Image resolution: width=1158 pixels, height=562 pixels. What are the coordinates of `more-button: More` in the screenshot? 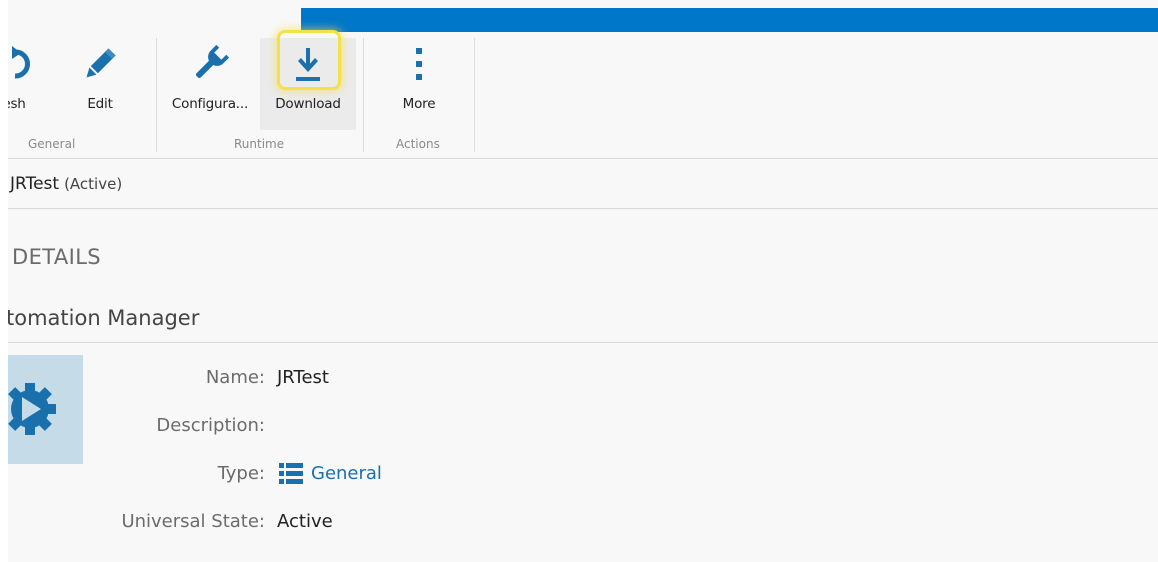 It's located at (419, 84).